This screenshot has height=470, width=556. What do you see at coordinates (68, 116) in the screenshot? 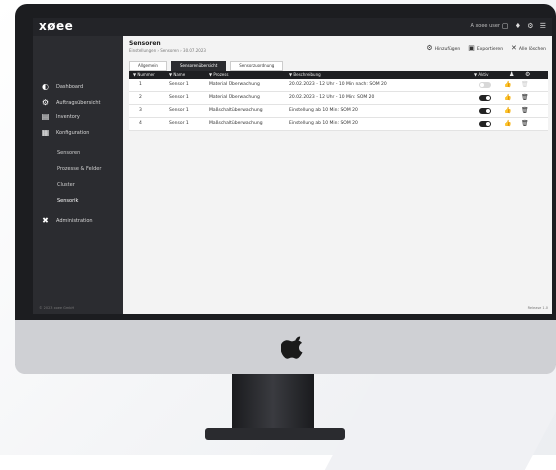
I see `sidebar-item-label: Inventory` at bounding box center [68, 116].